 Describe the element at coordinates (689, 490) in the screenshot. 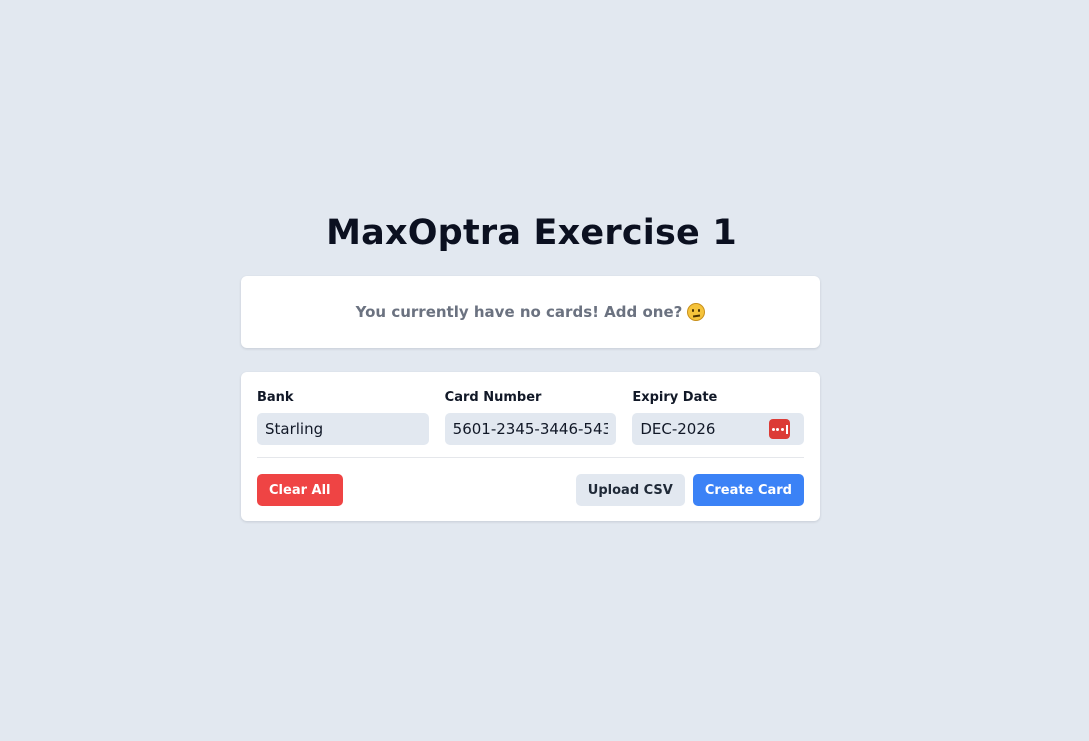

I see `primary-actions: Upload CSV Create Card` at that location.